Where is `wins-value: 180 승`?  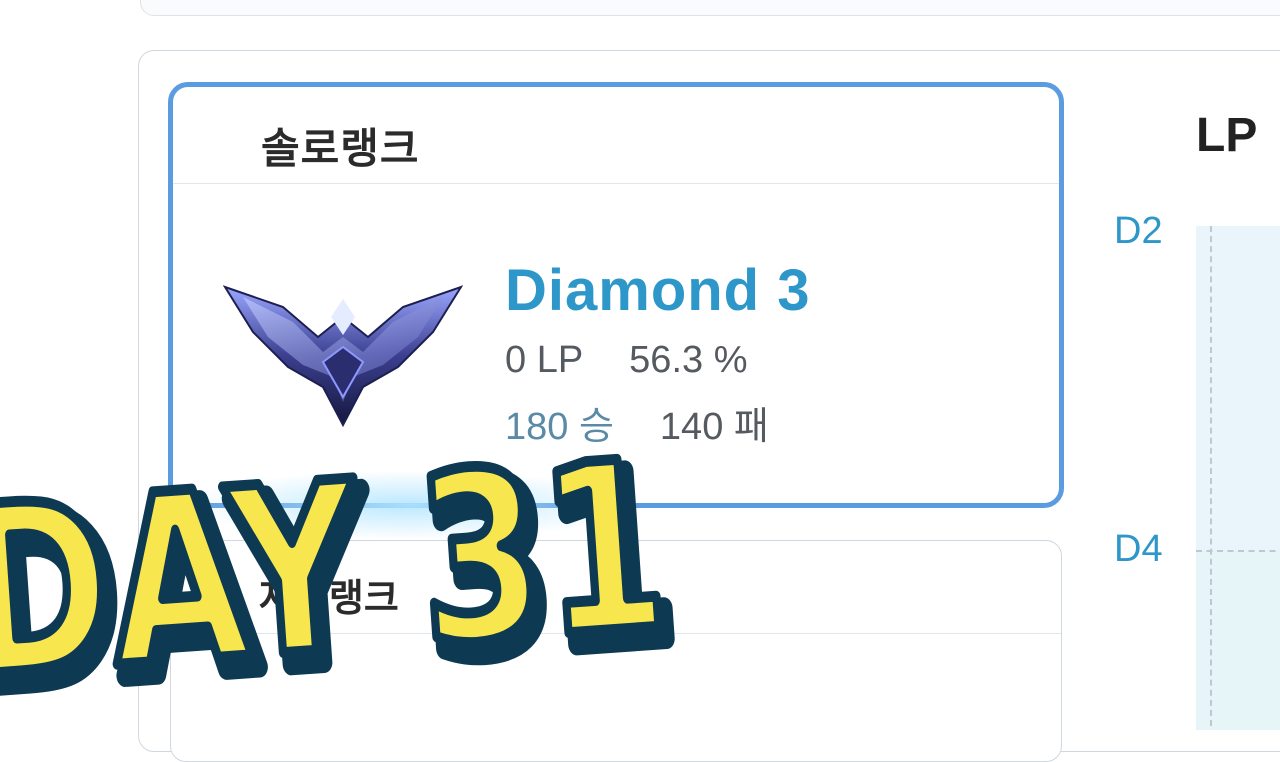
wins-value: 180 승 is located at coordinates (559, 427).